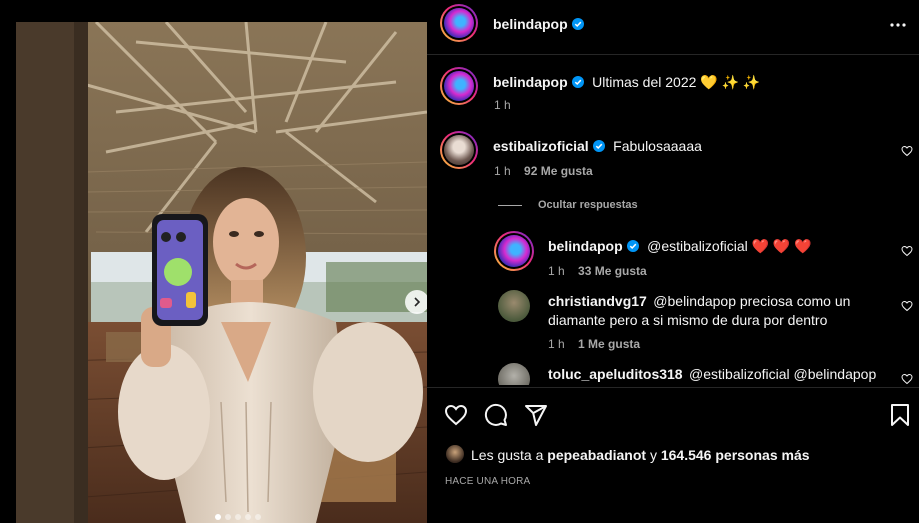 The image size is (919, 523). I want to click on reply-text: @estibalizoficial ❤️ ❤️ ❤️, so click(729, 246).